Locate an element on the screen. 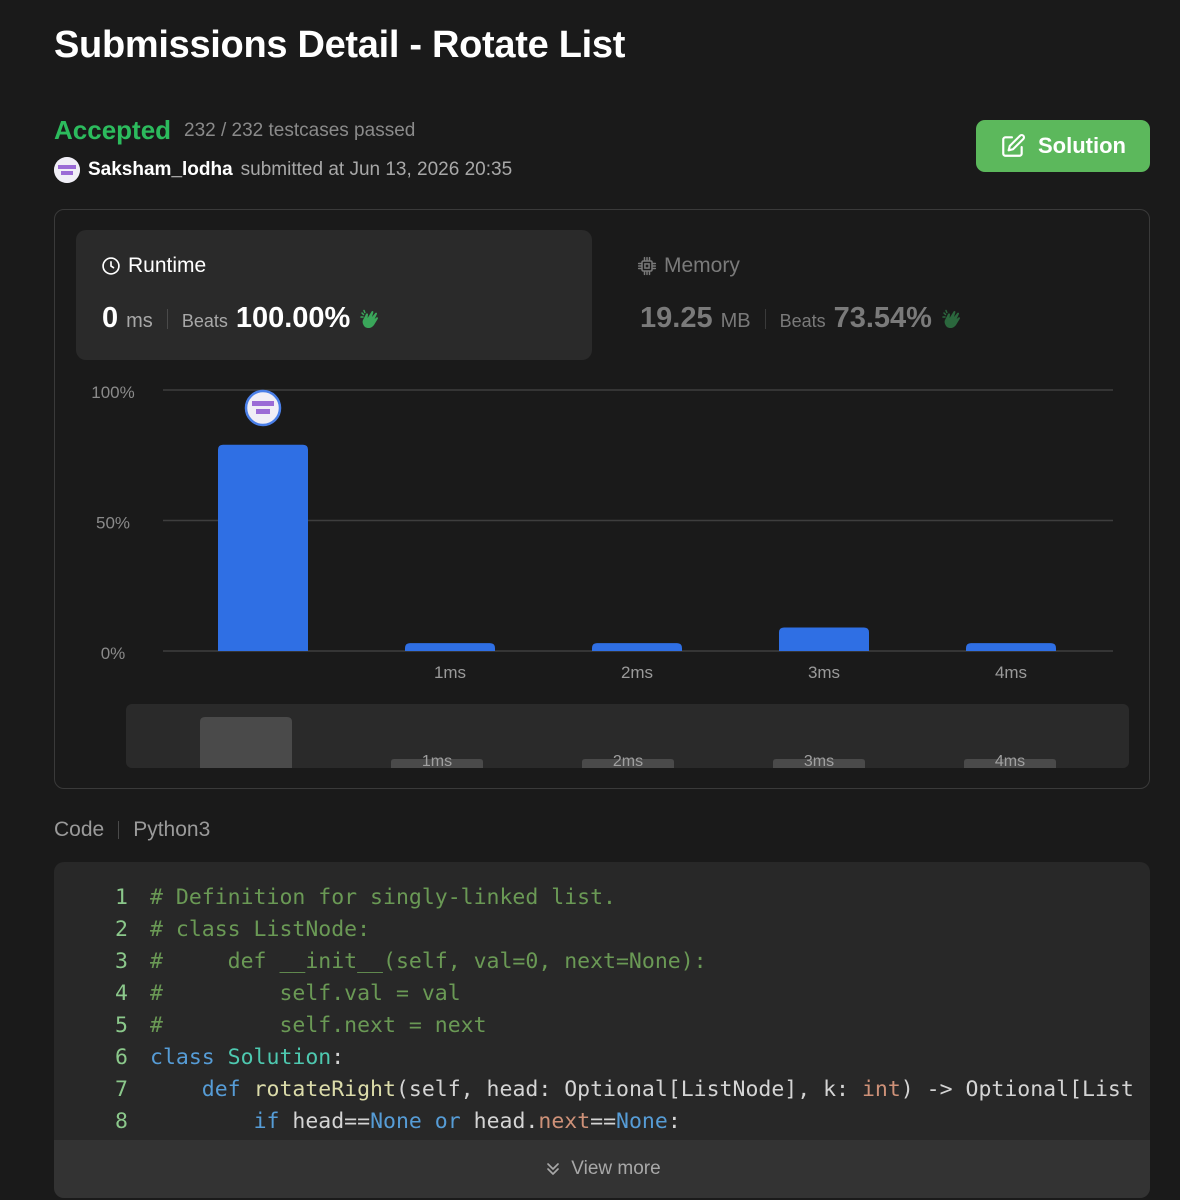 The height and width of the screenshot is (1200, 1180). runtime-metric: 0 ms Beats 100.00% is located at coordinates (242, 318).